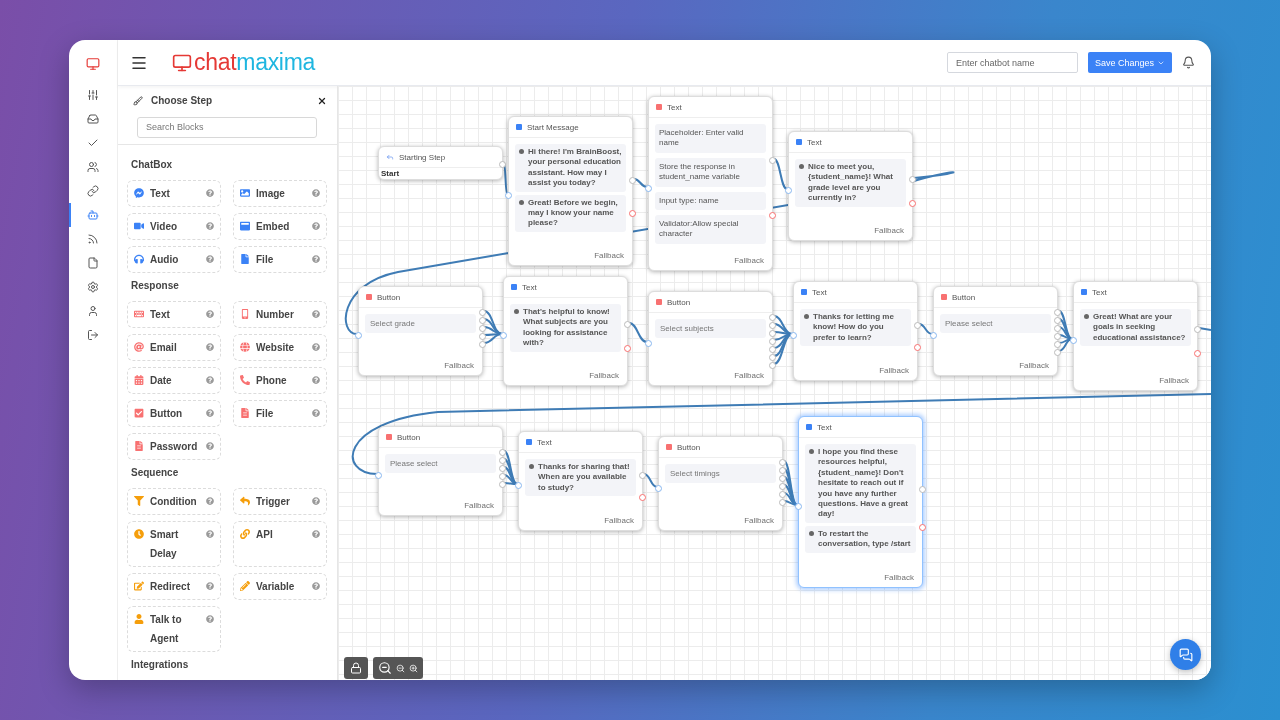 This screenshot has height=720, width=1280. What do you see at coordinates (580, 481) in the screenshot?
I see `flow-node: Text Thanks for sharing that! When are you available to study? Fallback` at bounding box center [580, 481].